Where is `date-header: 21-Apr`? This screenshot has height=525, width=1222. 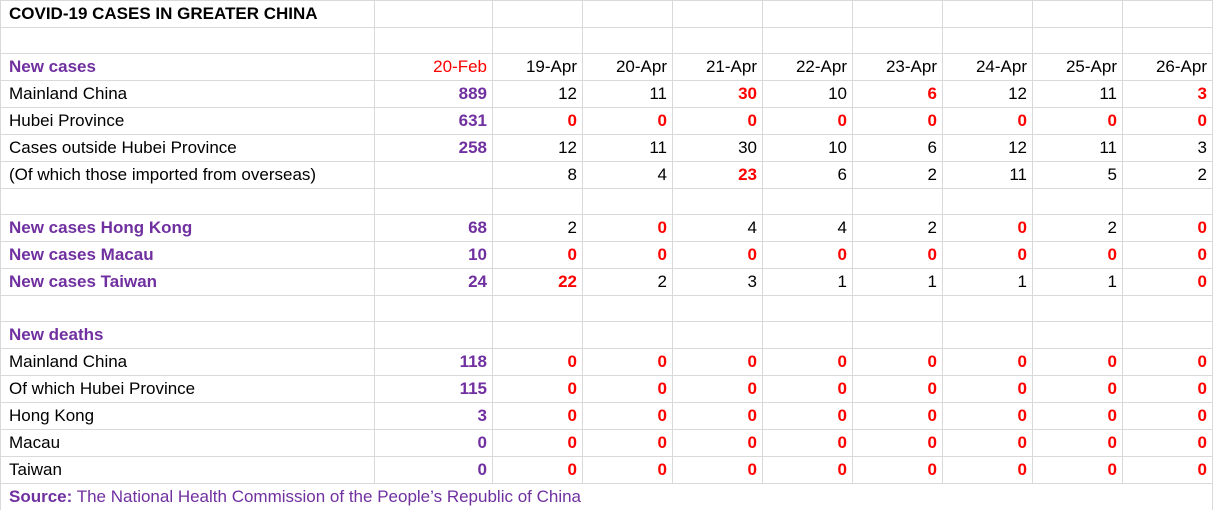
date-header: 21-Apr is located at coordinates (717, 67).